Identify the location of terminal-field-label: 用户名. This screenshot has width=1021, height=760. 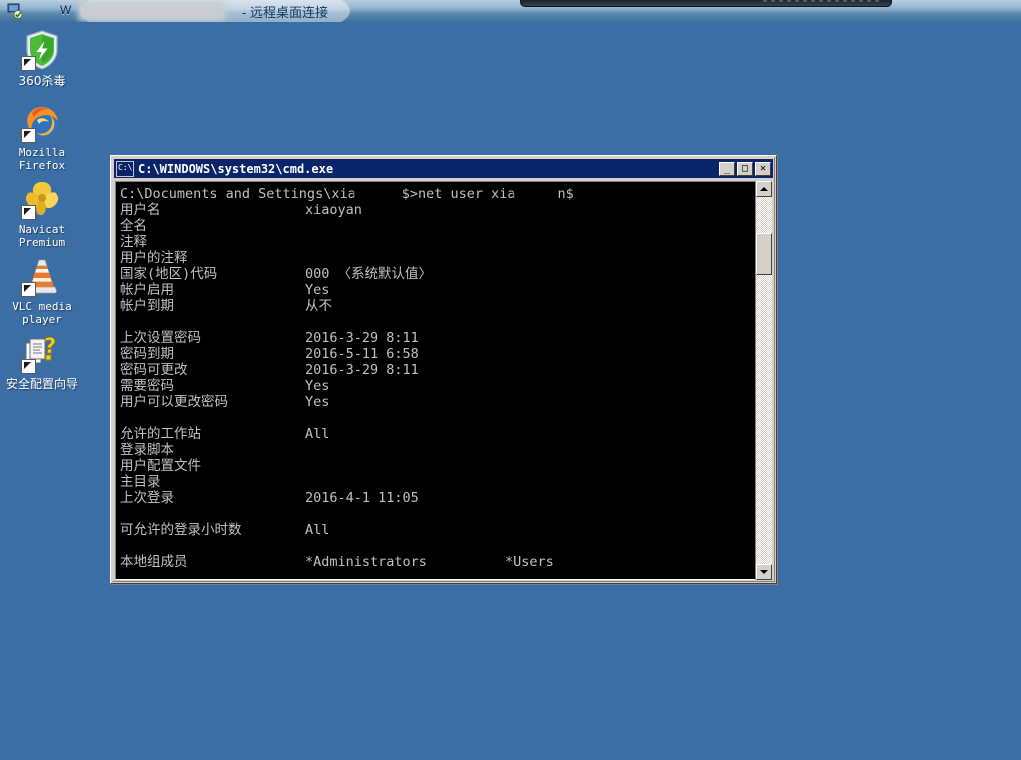
(140, 210).